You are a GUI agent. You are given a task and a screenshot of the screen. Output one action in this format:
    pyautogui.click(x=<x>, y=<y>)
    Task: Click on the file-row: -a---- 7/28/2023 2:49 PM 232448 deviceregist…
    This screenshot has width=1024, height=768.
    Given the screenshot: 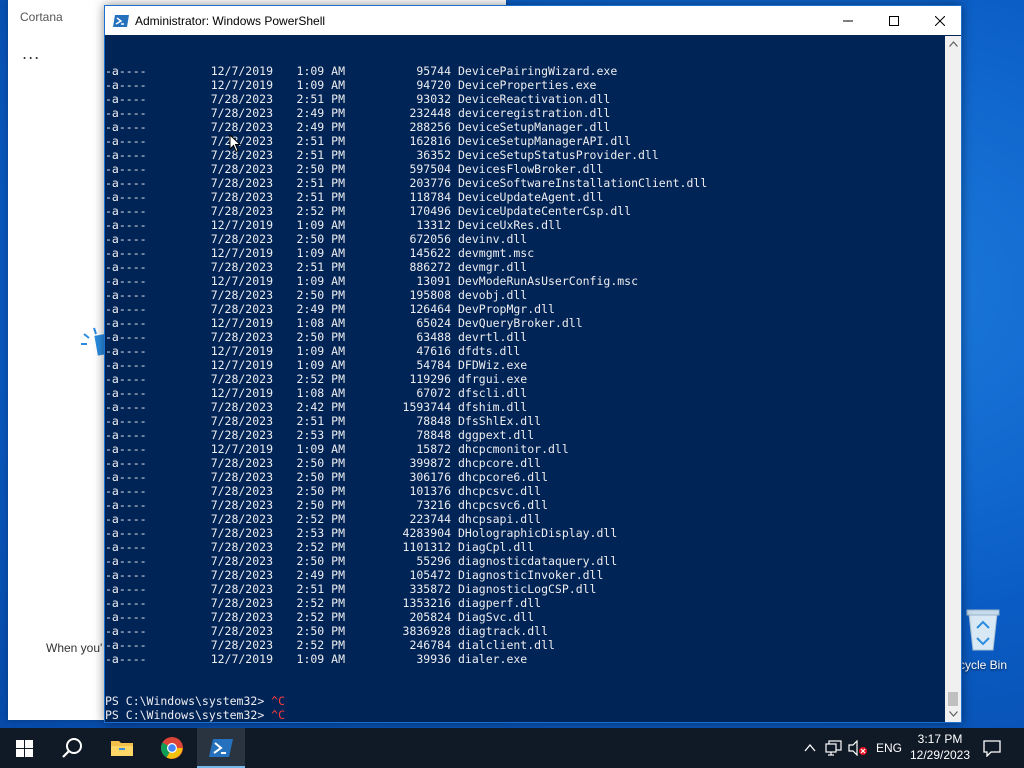 What is the action you would take?
    pyautogui.click(x=525, y=113)
    